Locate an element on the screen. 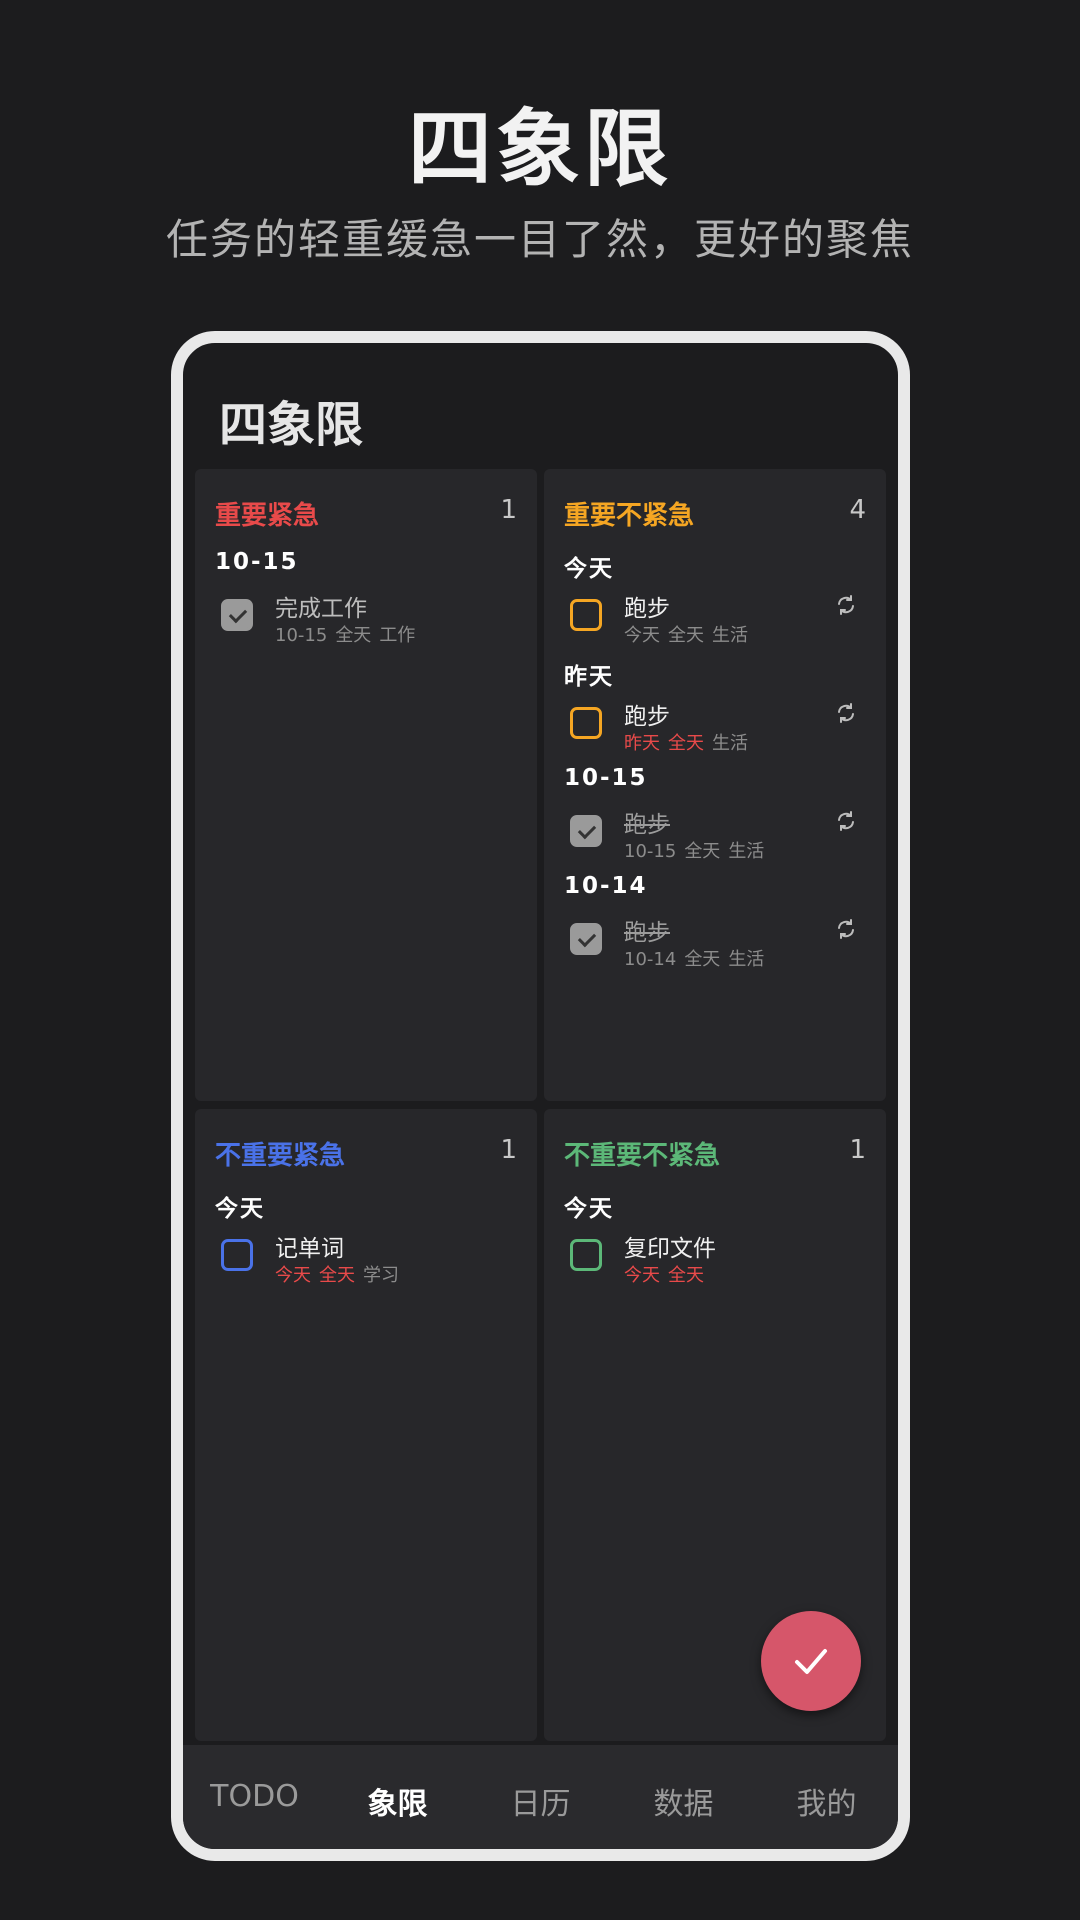 Image resolution: width=1080 pixels, height=1920 pixels. check-icon is located at coordinates (811, 1661).